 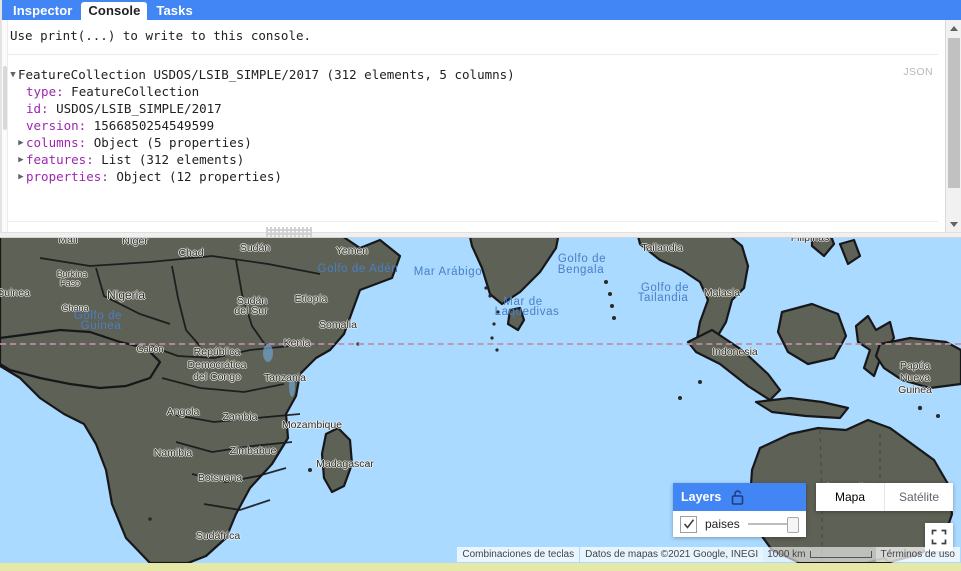 What do you see at coordinates (139, 108) in the screenshot?
I see `field-value: USDOS/LSIB_SIMPLE/2017` at bounding box center [139, 108].